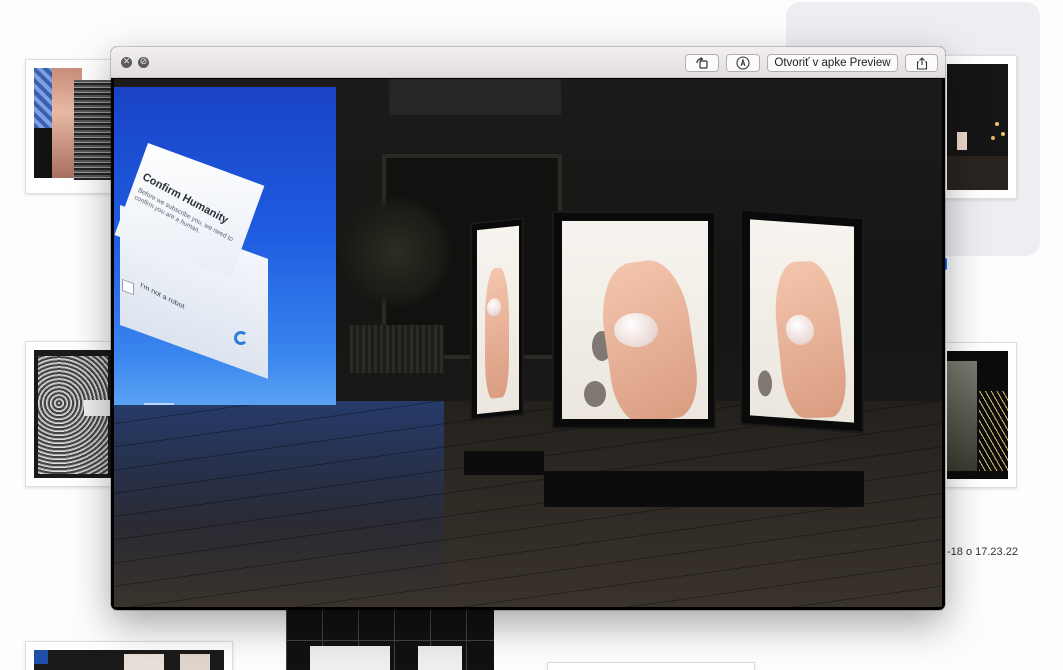  What do you see at coordinates (72, 414) in the screenshot?
I see `thumbnail-texture` at bounding box center [72, 414].